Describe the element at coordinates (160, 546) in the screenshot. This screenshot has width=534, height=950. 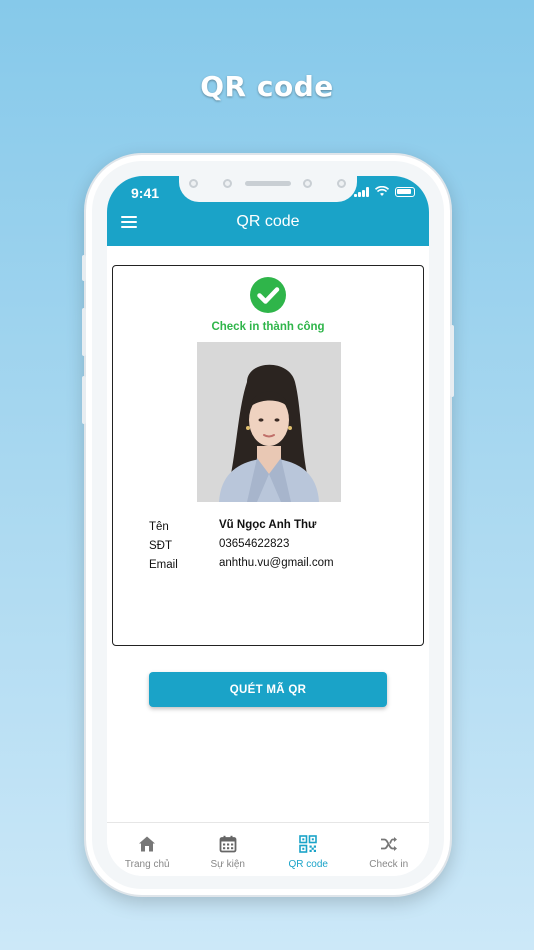
I see `info-label-phone: SĐT` at that location.